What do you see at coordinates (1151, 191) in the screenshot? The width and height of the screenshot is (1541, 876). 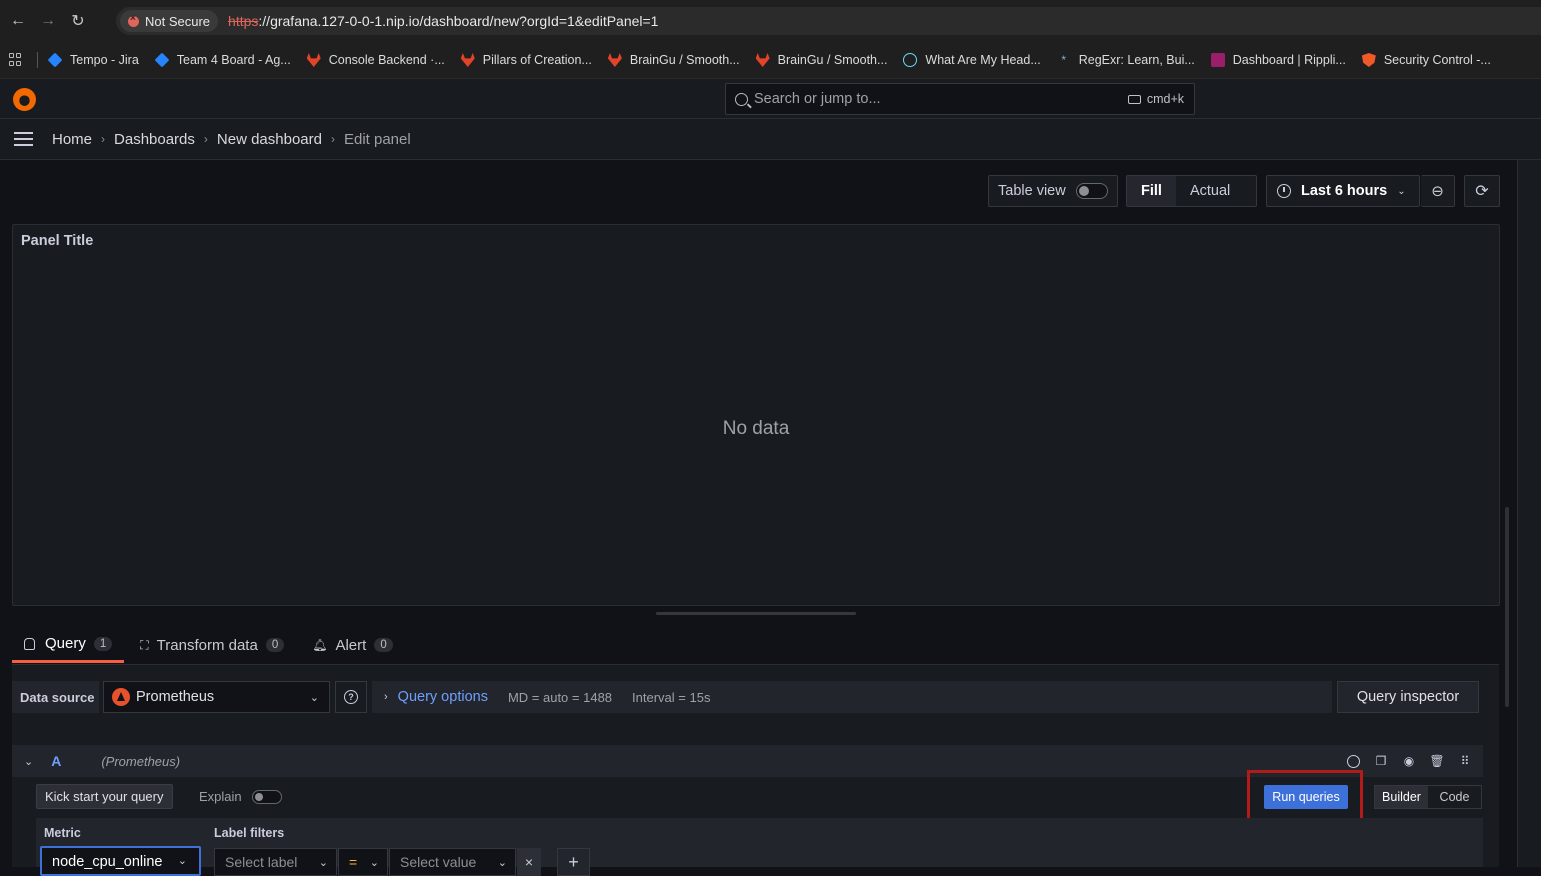 I see `fill-option: Fill` at bounding box center [1151, 191].